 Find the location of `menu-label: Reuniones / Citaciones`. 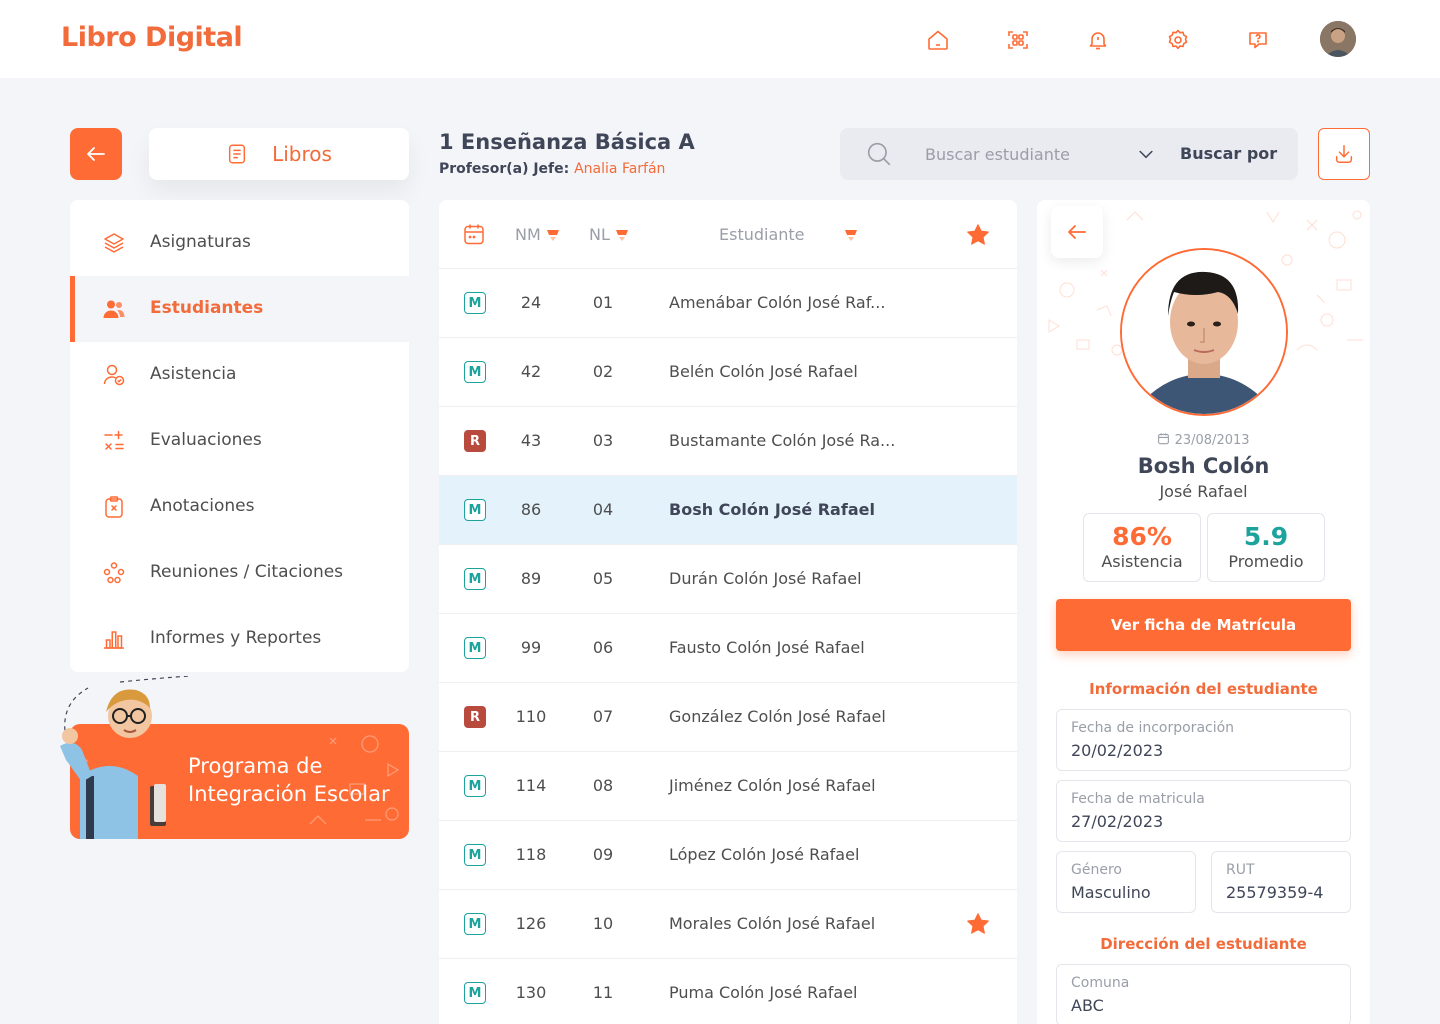

menu-label: Reuniones / Citaciones is located at coordinates (247, 572).